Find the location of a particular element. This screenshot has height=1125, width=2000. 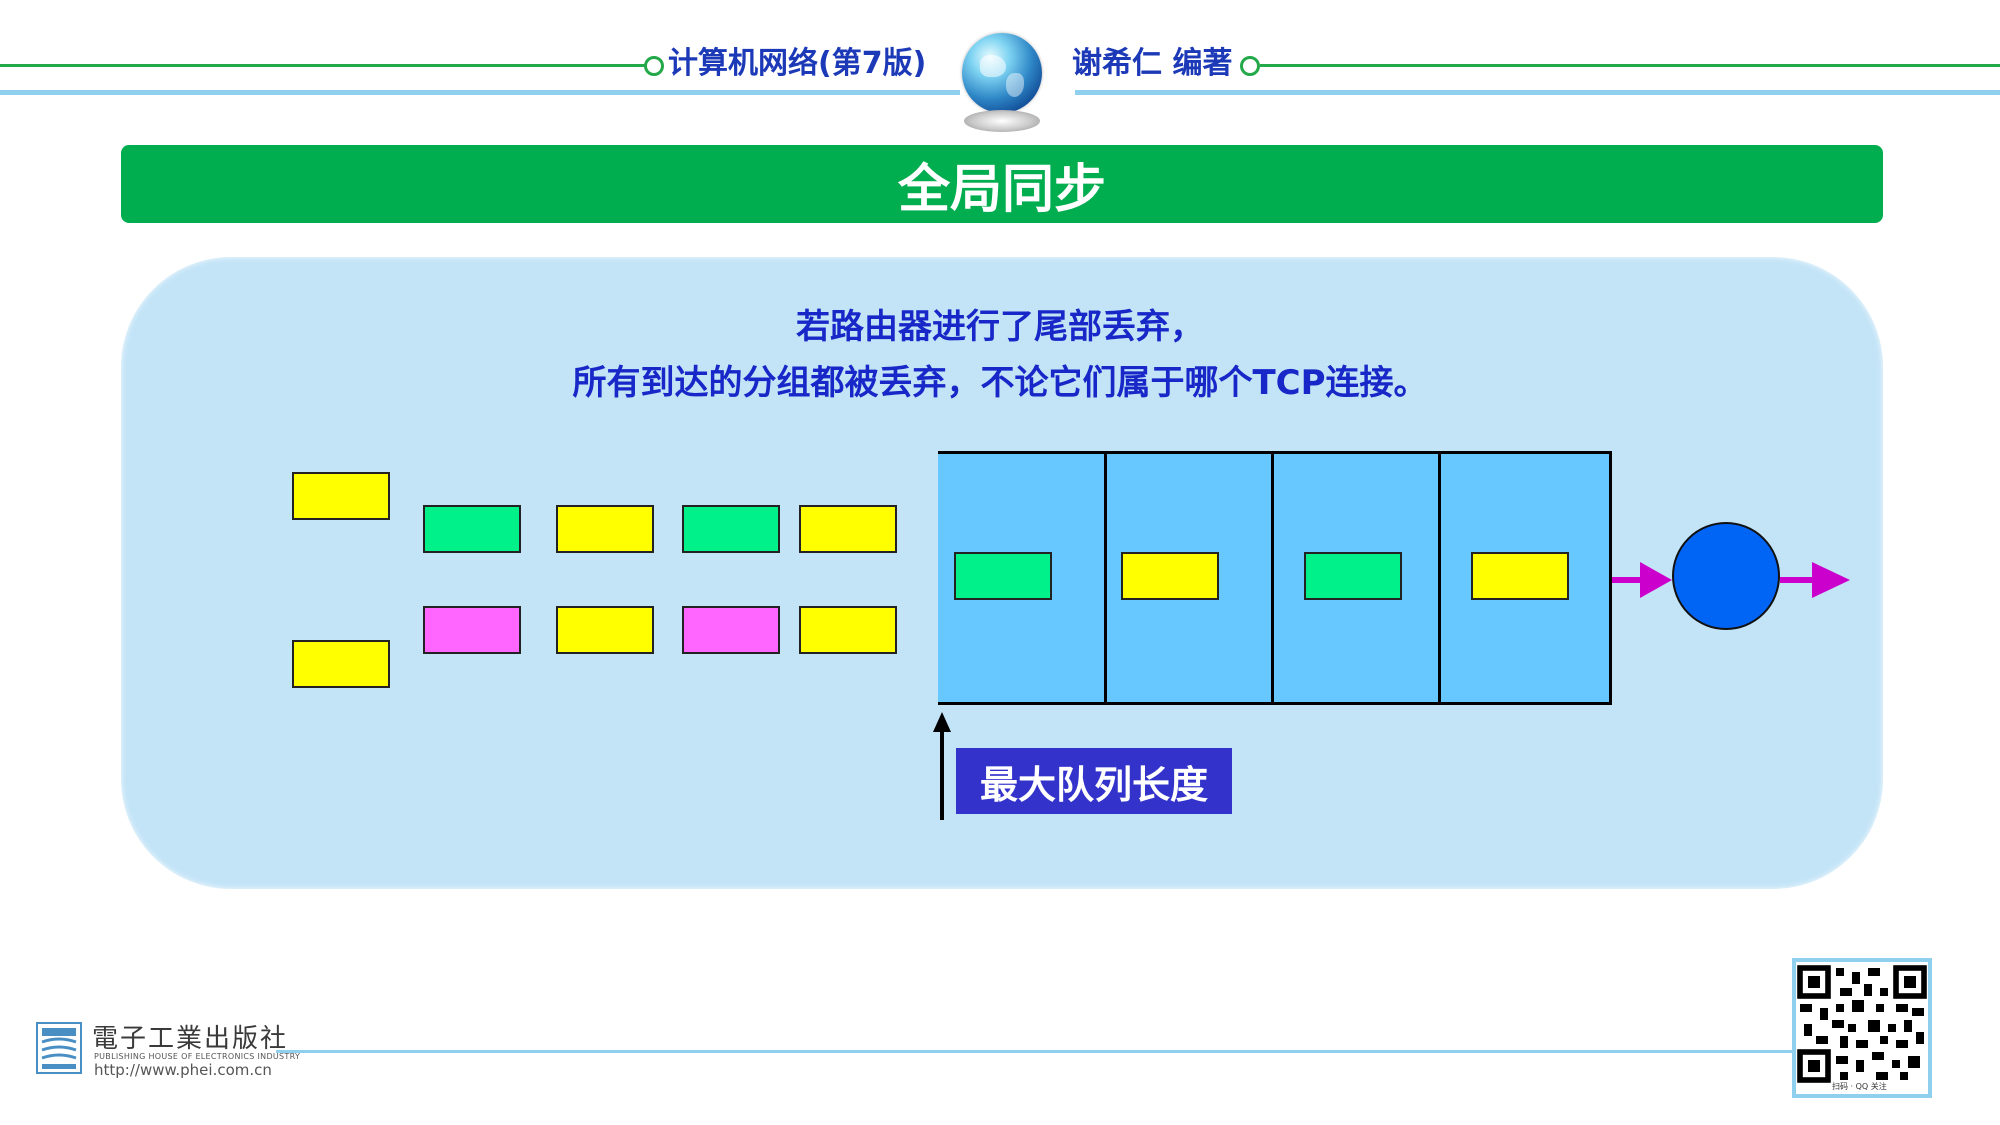

qr-code-frame is located at coordinates (1862, 1028).